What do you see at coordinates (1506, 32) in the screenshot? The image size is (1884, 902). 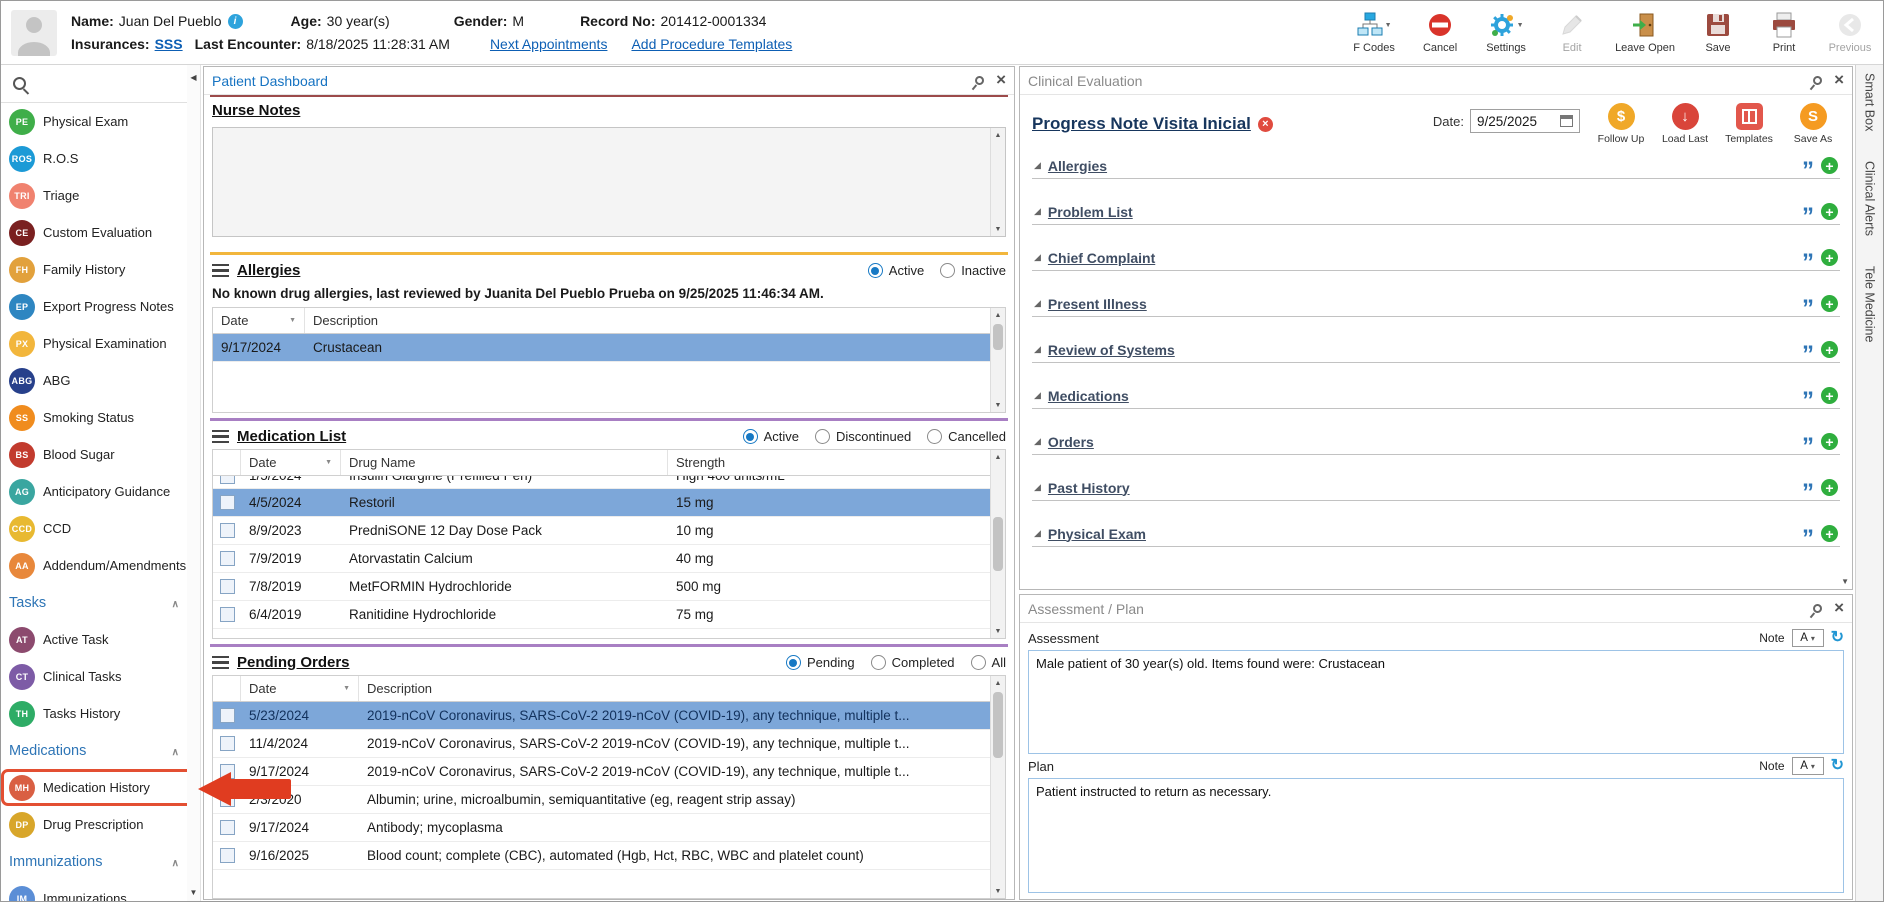 I see `settings-button: Settings` at bounding box center [1506, 32].